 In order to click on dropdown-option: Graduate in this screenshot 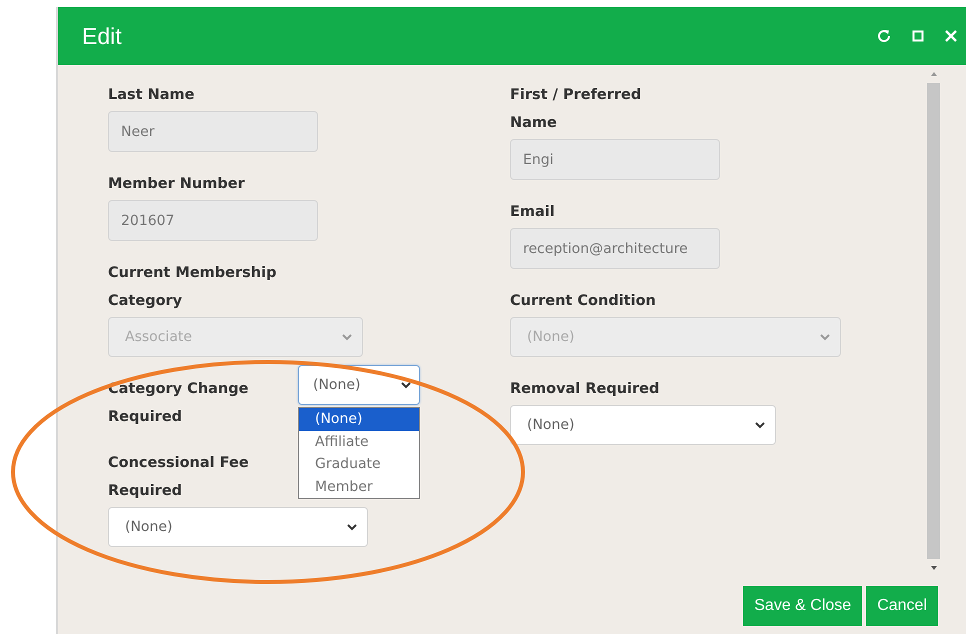, I will do `click(359, 464)`.